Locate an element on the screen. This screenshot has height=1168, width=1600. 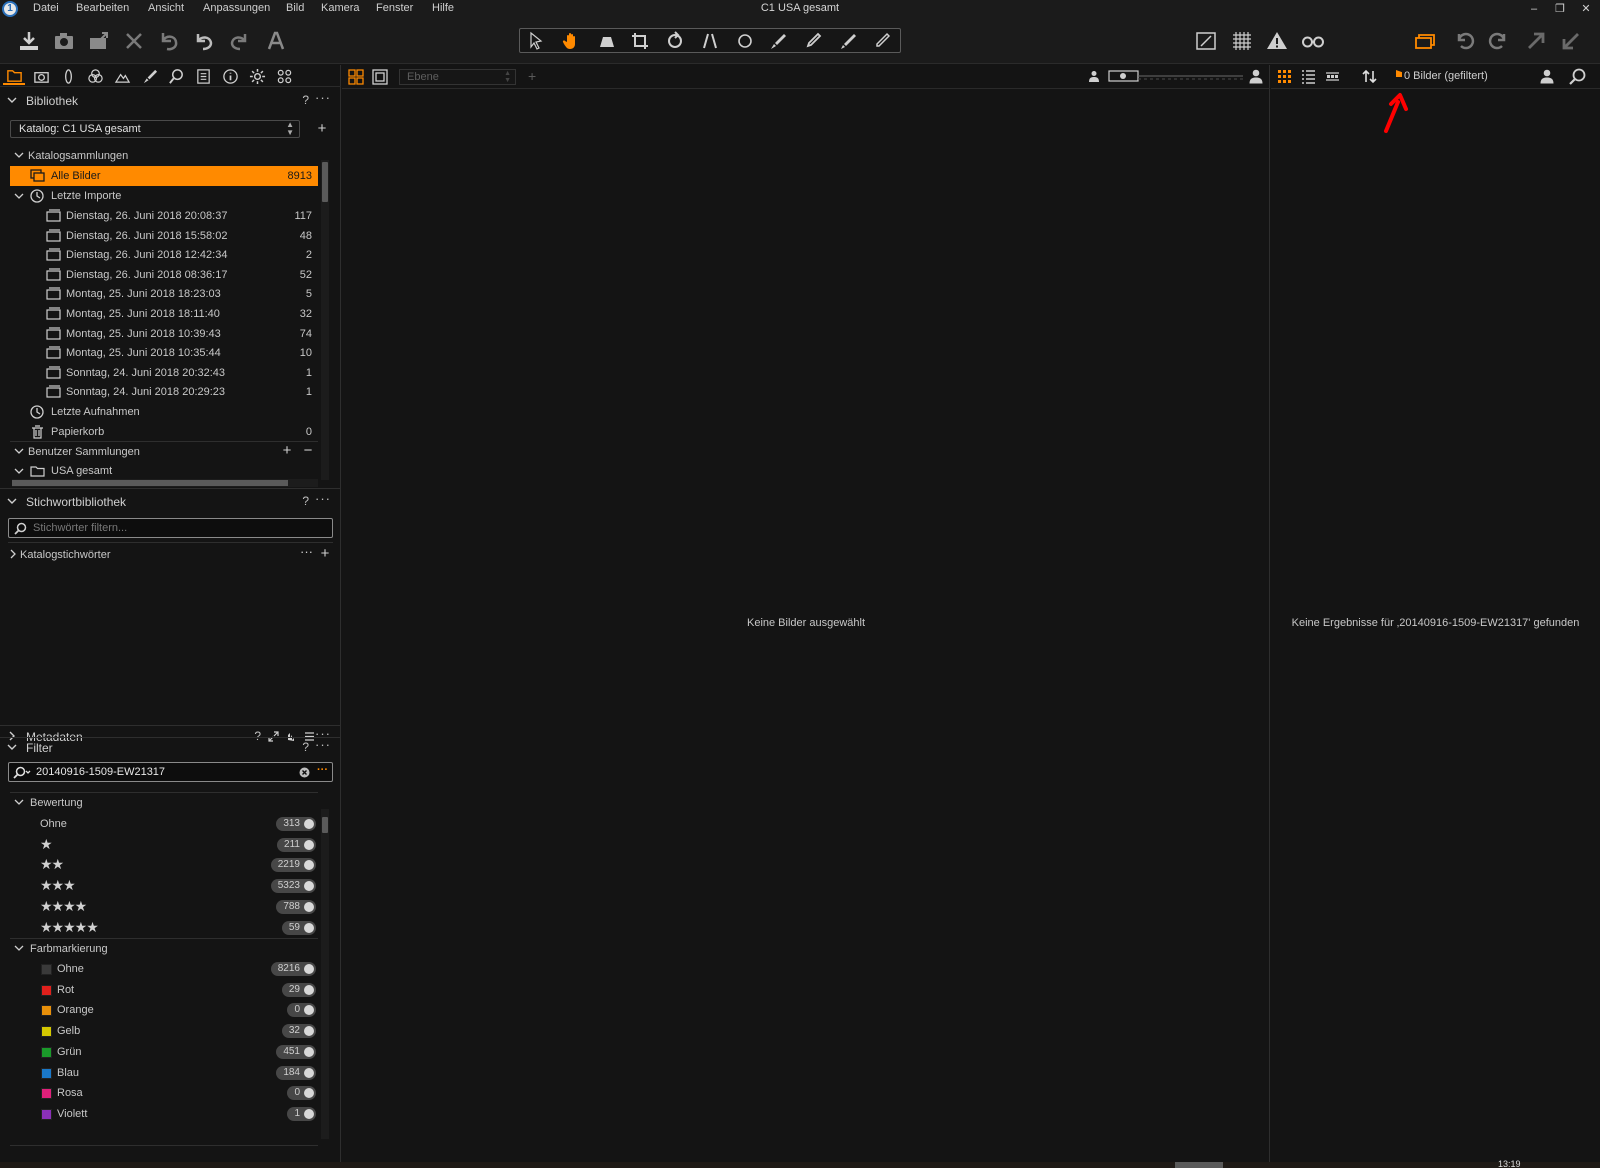
keywords-more-button: ··· is located at coordinates (323, 498).